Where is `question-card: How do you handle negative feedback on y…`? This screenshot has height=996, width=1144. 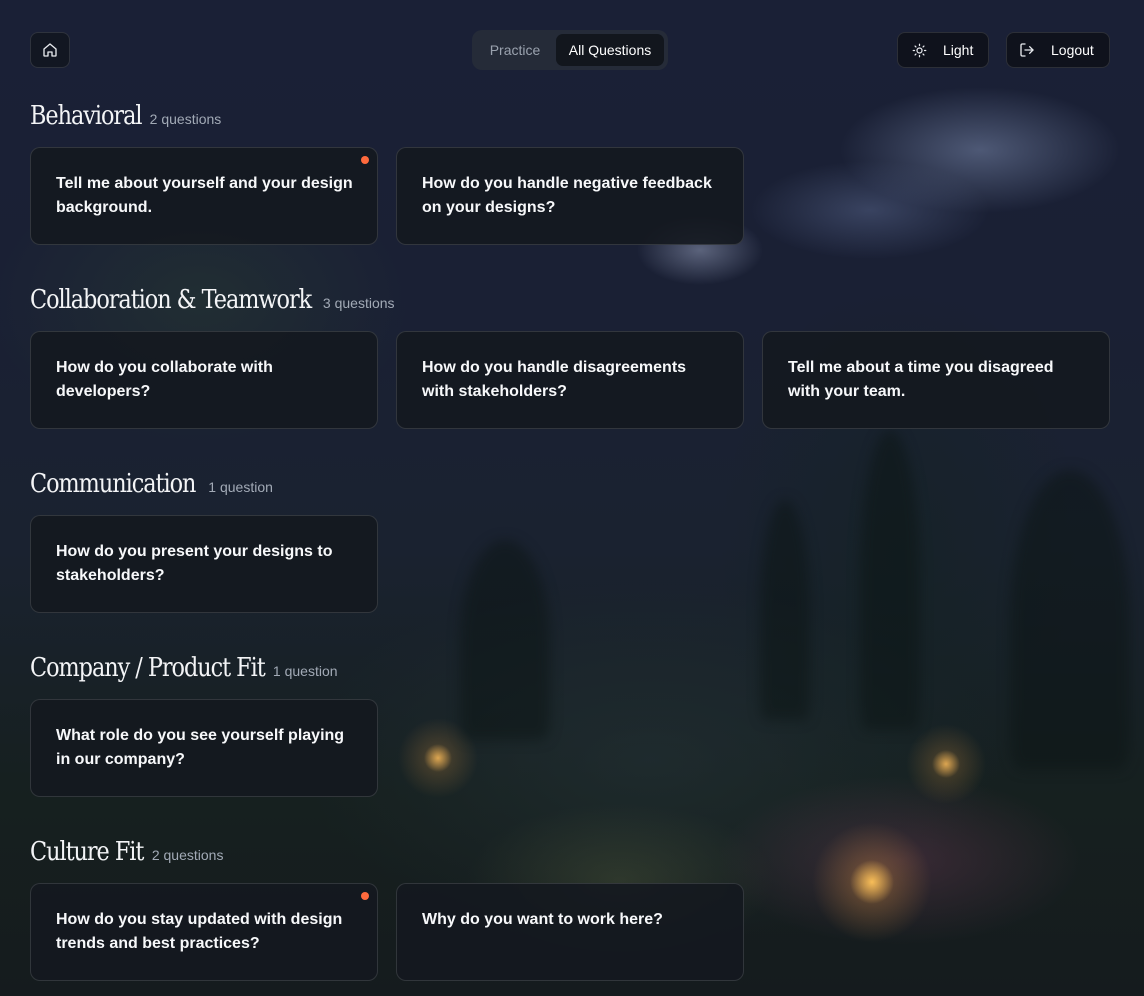
question-card: How do you handle negative feedback on y… is located at coordinates (570, 196).